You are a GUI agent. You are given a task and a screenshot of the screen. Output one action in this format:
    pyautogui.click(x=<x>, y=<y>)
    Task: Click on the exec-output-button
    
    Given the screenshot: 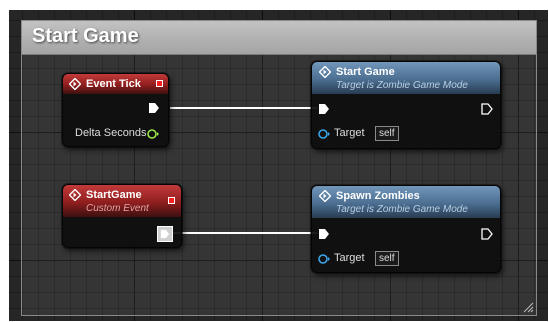 What is the action you would take?
    pyautogui.click(x=165, y=234)
    